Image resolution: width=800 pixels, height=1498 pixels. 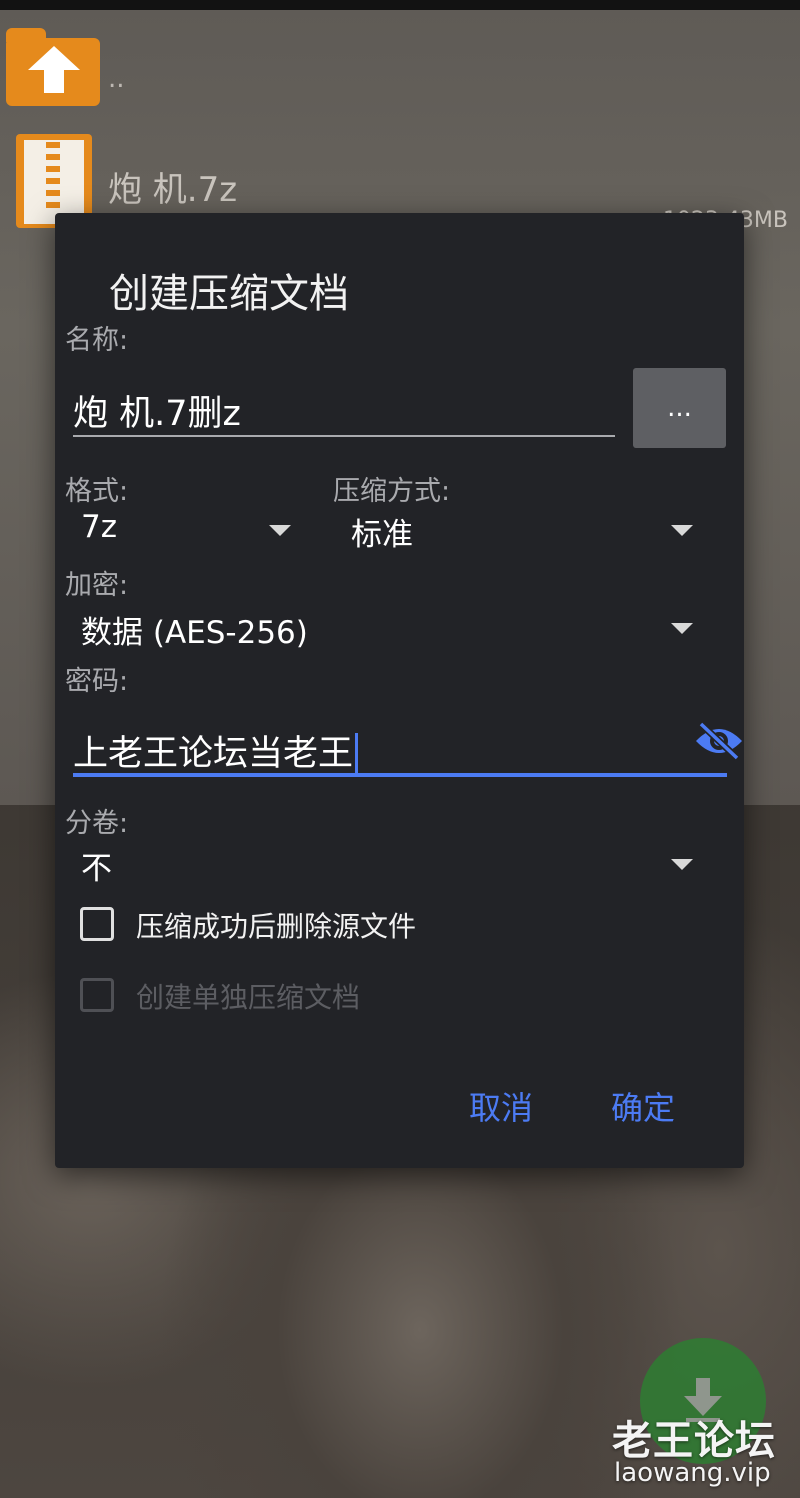 I want to click on format-value: 7z, so click(x=99, y=527).